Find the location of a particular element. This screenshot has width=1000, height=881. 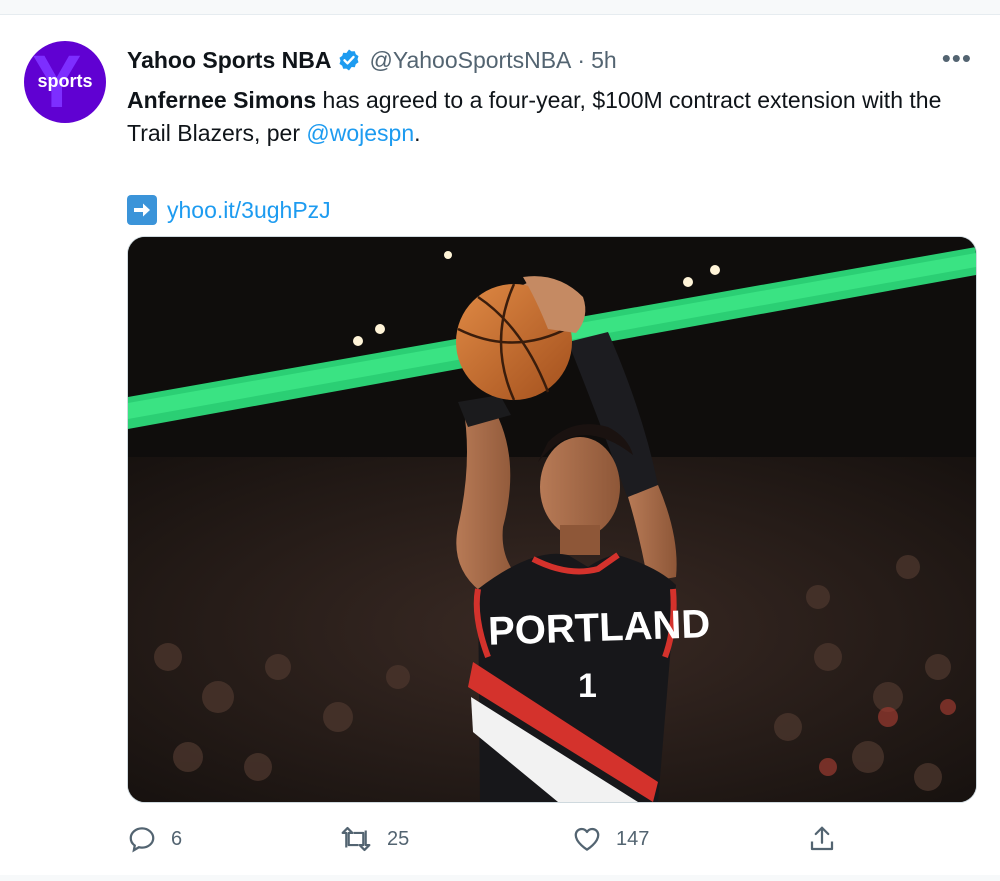

like-button: 147 is located at coordinates (610, 839).